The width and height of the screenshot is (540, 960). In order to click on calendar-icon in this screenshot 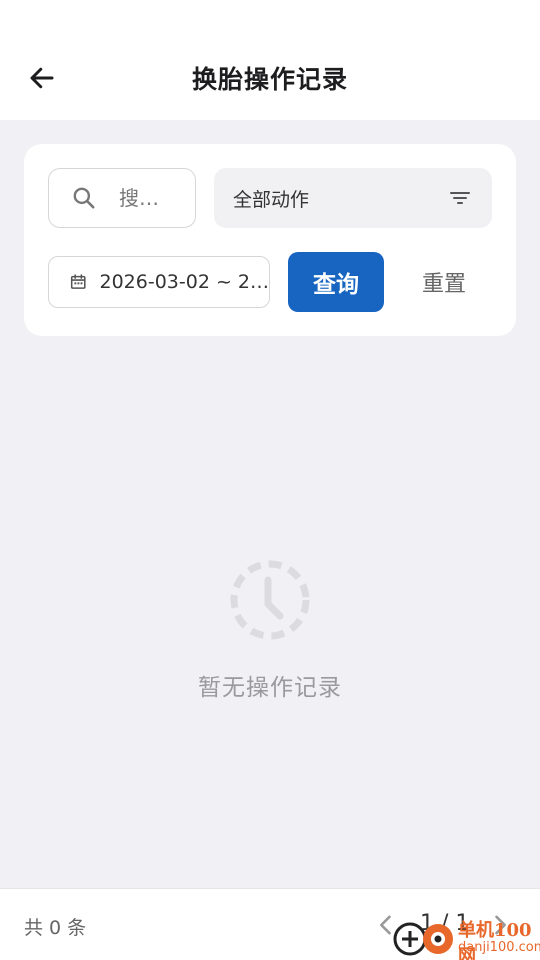, I will do `click(78, 281)`.